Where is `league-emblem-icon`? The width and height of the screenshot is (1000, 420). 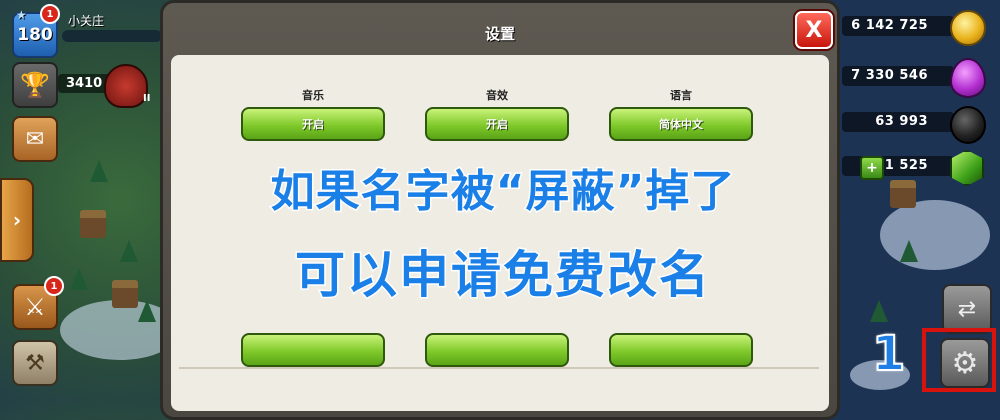
league-emblem-icon is located at coordinates (126, 86).